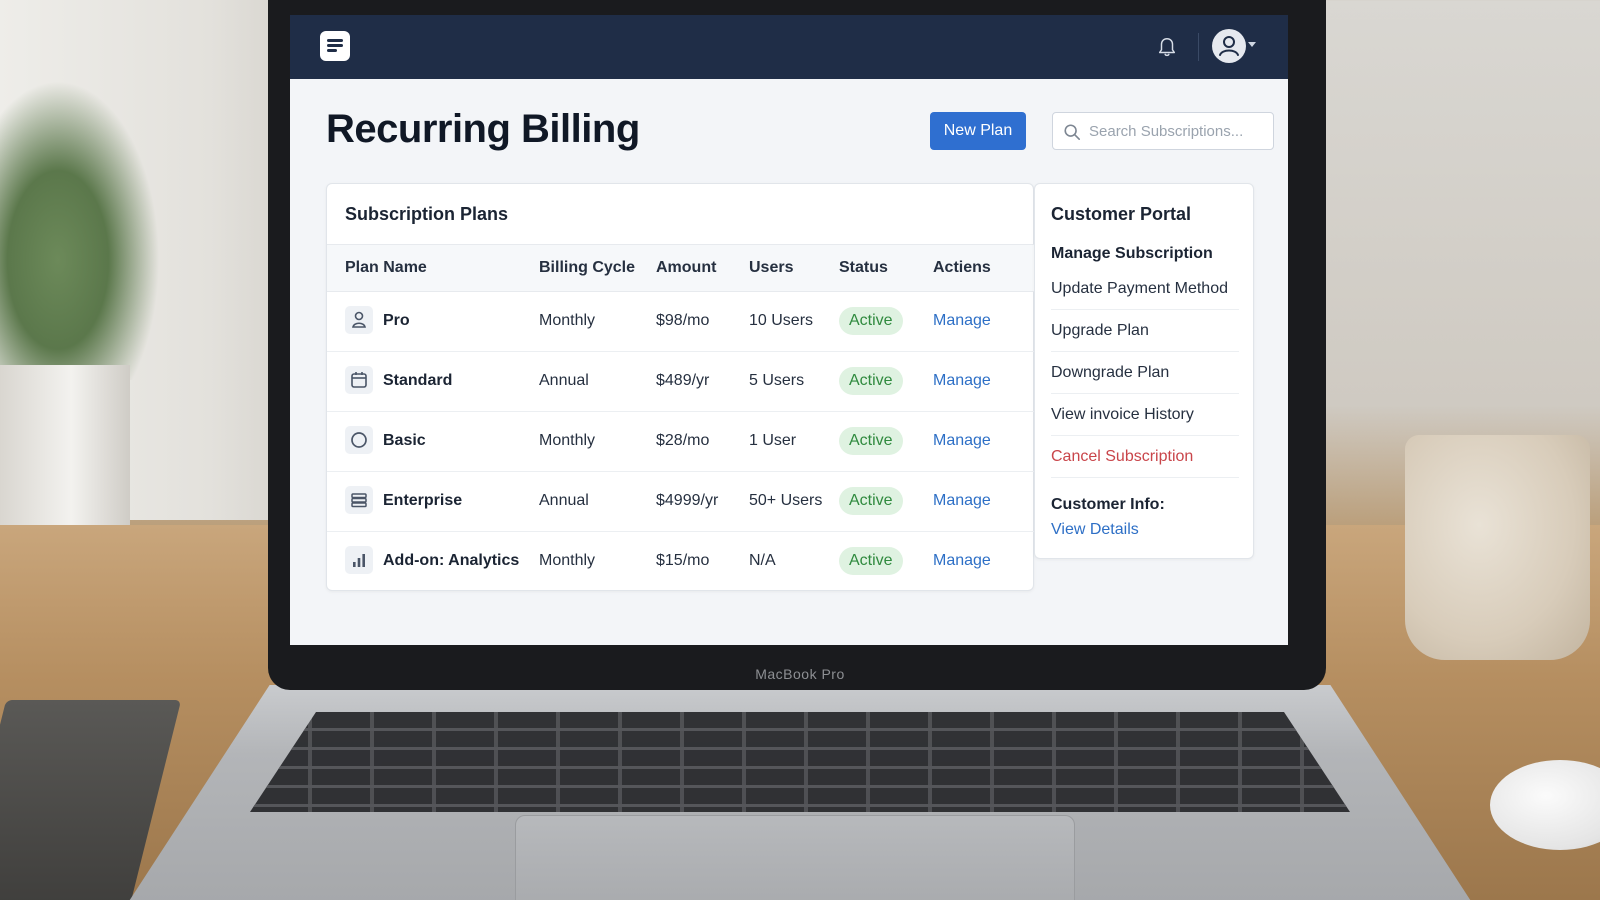  I want to click on portal-title: Customer Portal, so click(1121, 214).